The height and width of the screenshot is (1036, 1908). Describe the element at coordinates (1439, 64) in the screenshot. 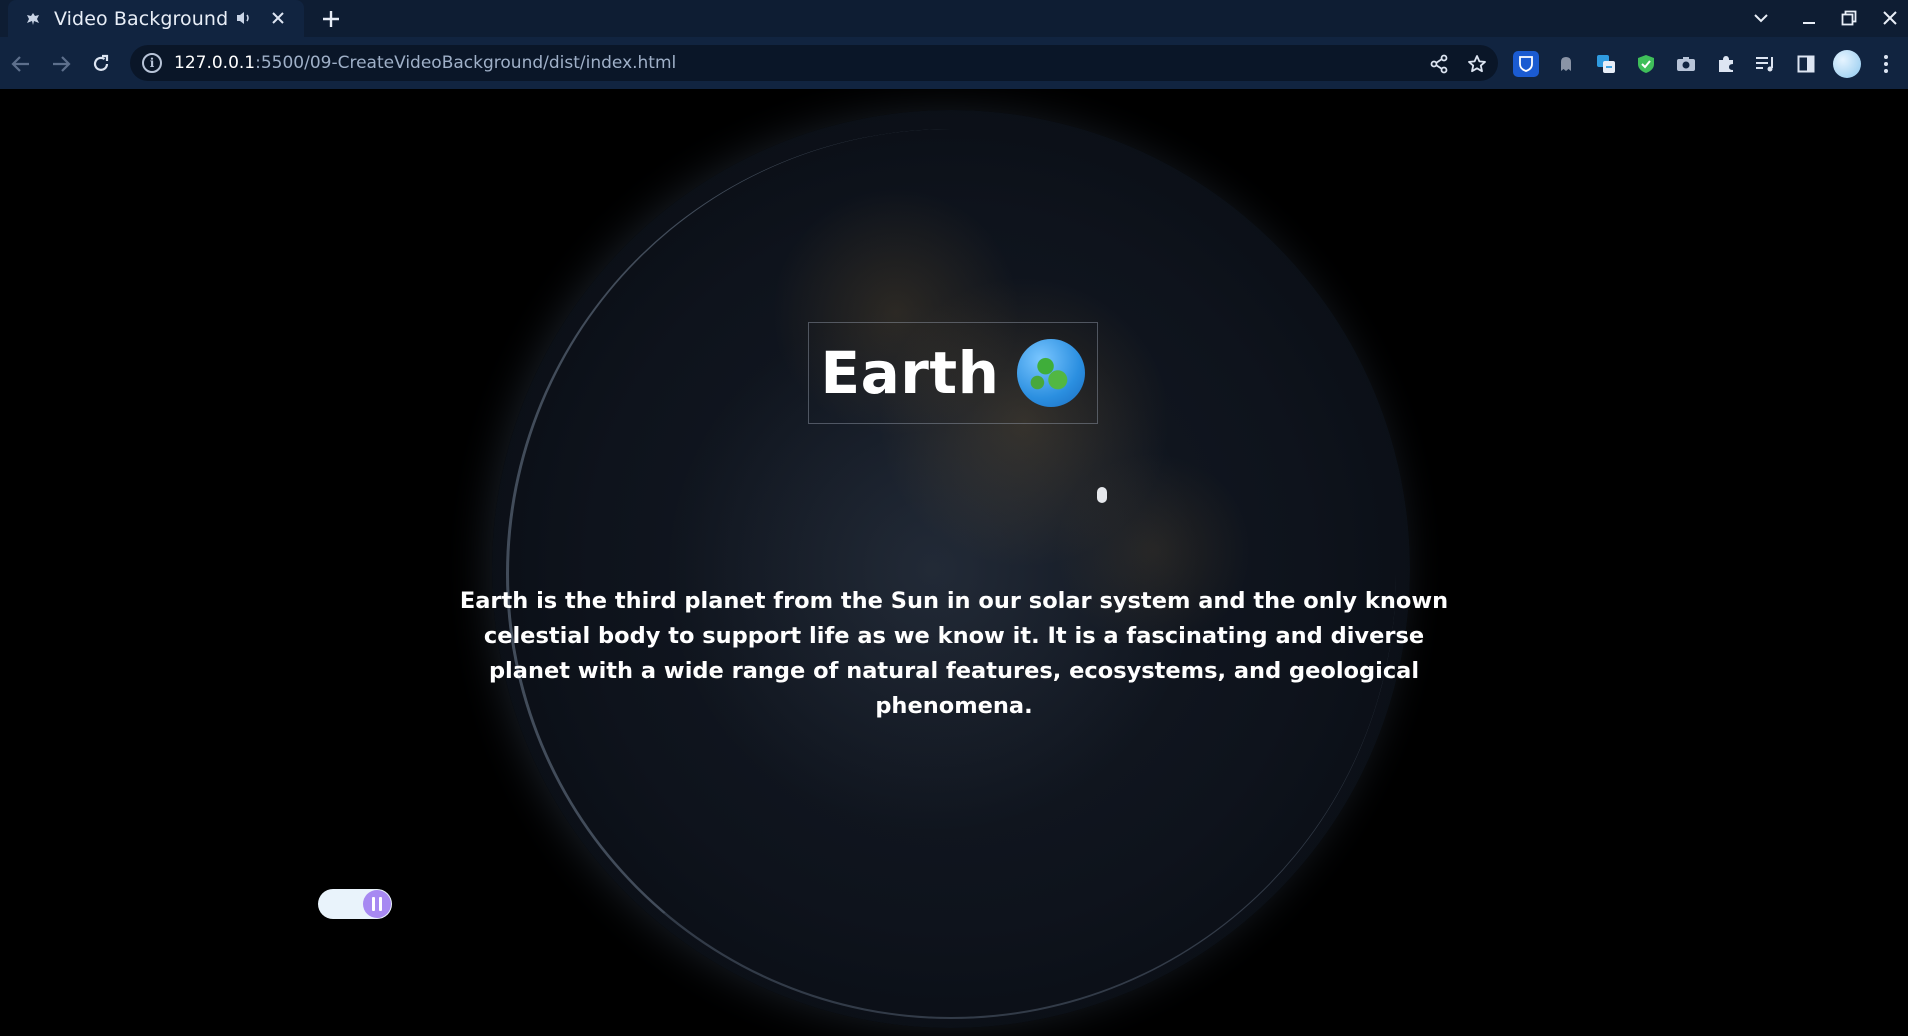

I see `share-icon` at that location.